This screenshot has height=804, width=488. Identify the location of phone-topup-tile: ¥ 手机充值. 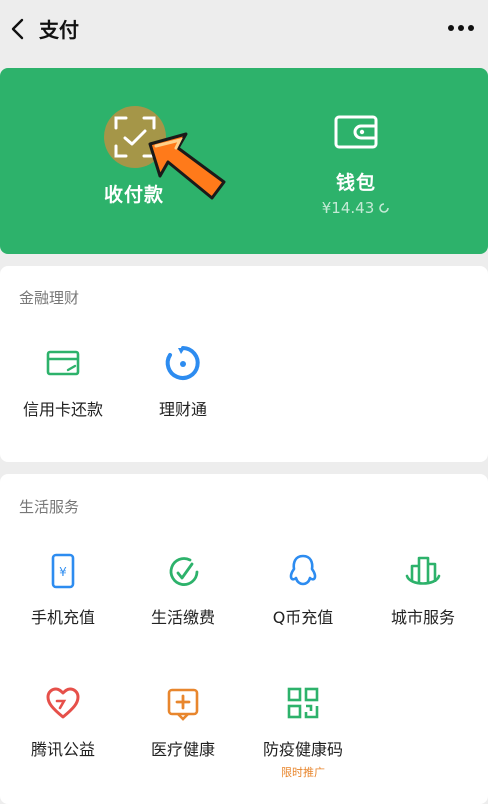
(63, 590).